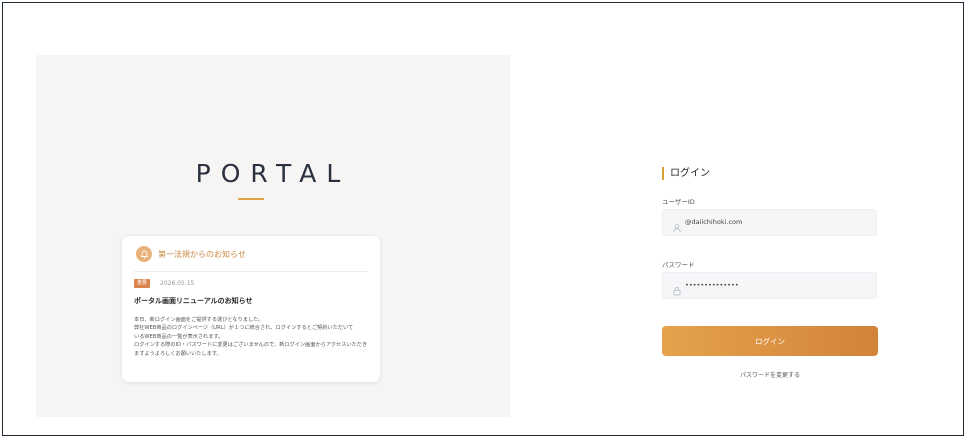 This screenshot has height=441, width=969. Describe the element at coordinates (775, 285) in the screenshot. I see `password-input` at that location.